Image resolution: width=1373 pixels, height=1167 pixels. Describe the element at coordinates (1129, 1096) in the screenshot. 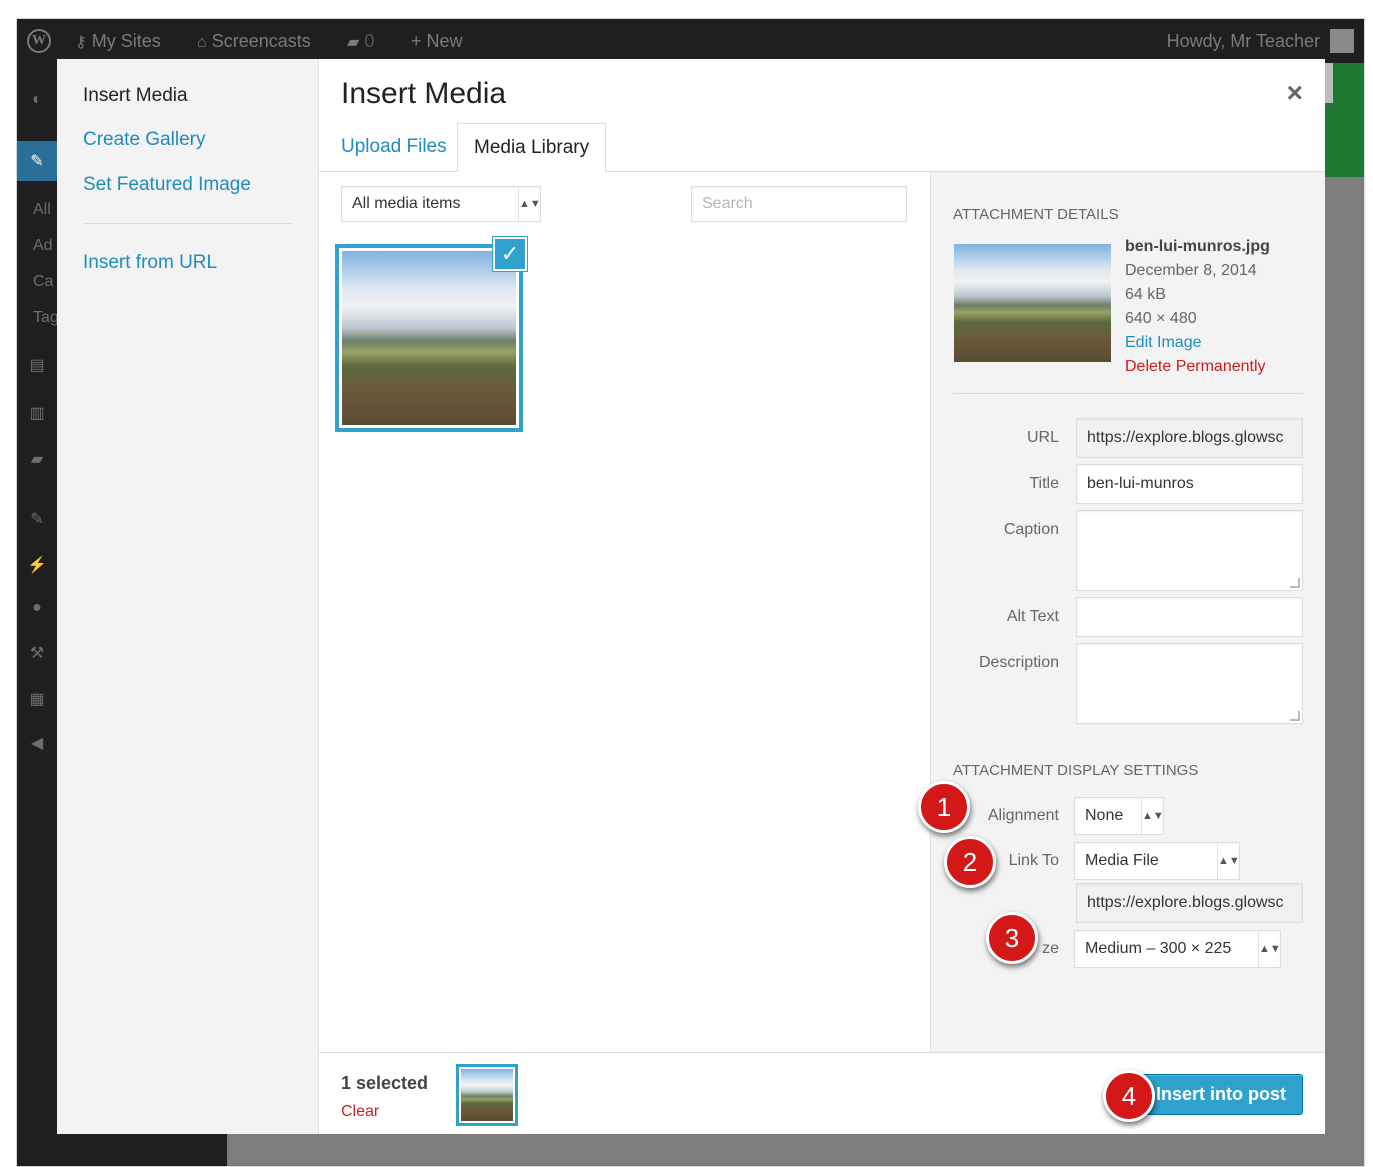

I see `annotation-badge-4: 4` at that location.